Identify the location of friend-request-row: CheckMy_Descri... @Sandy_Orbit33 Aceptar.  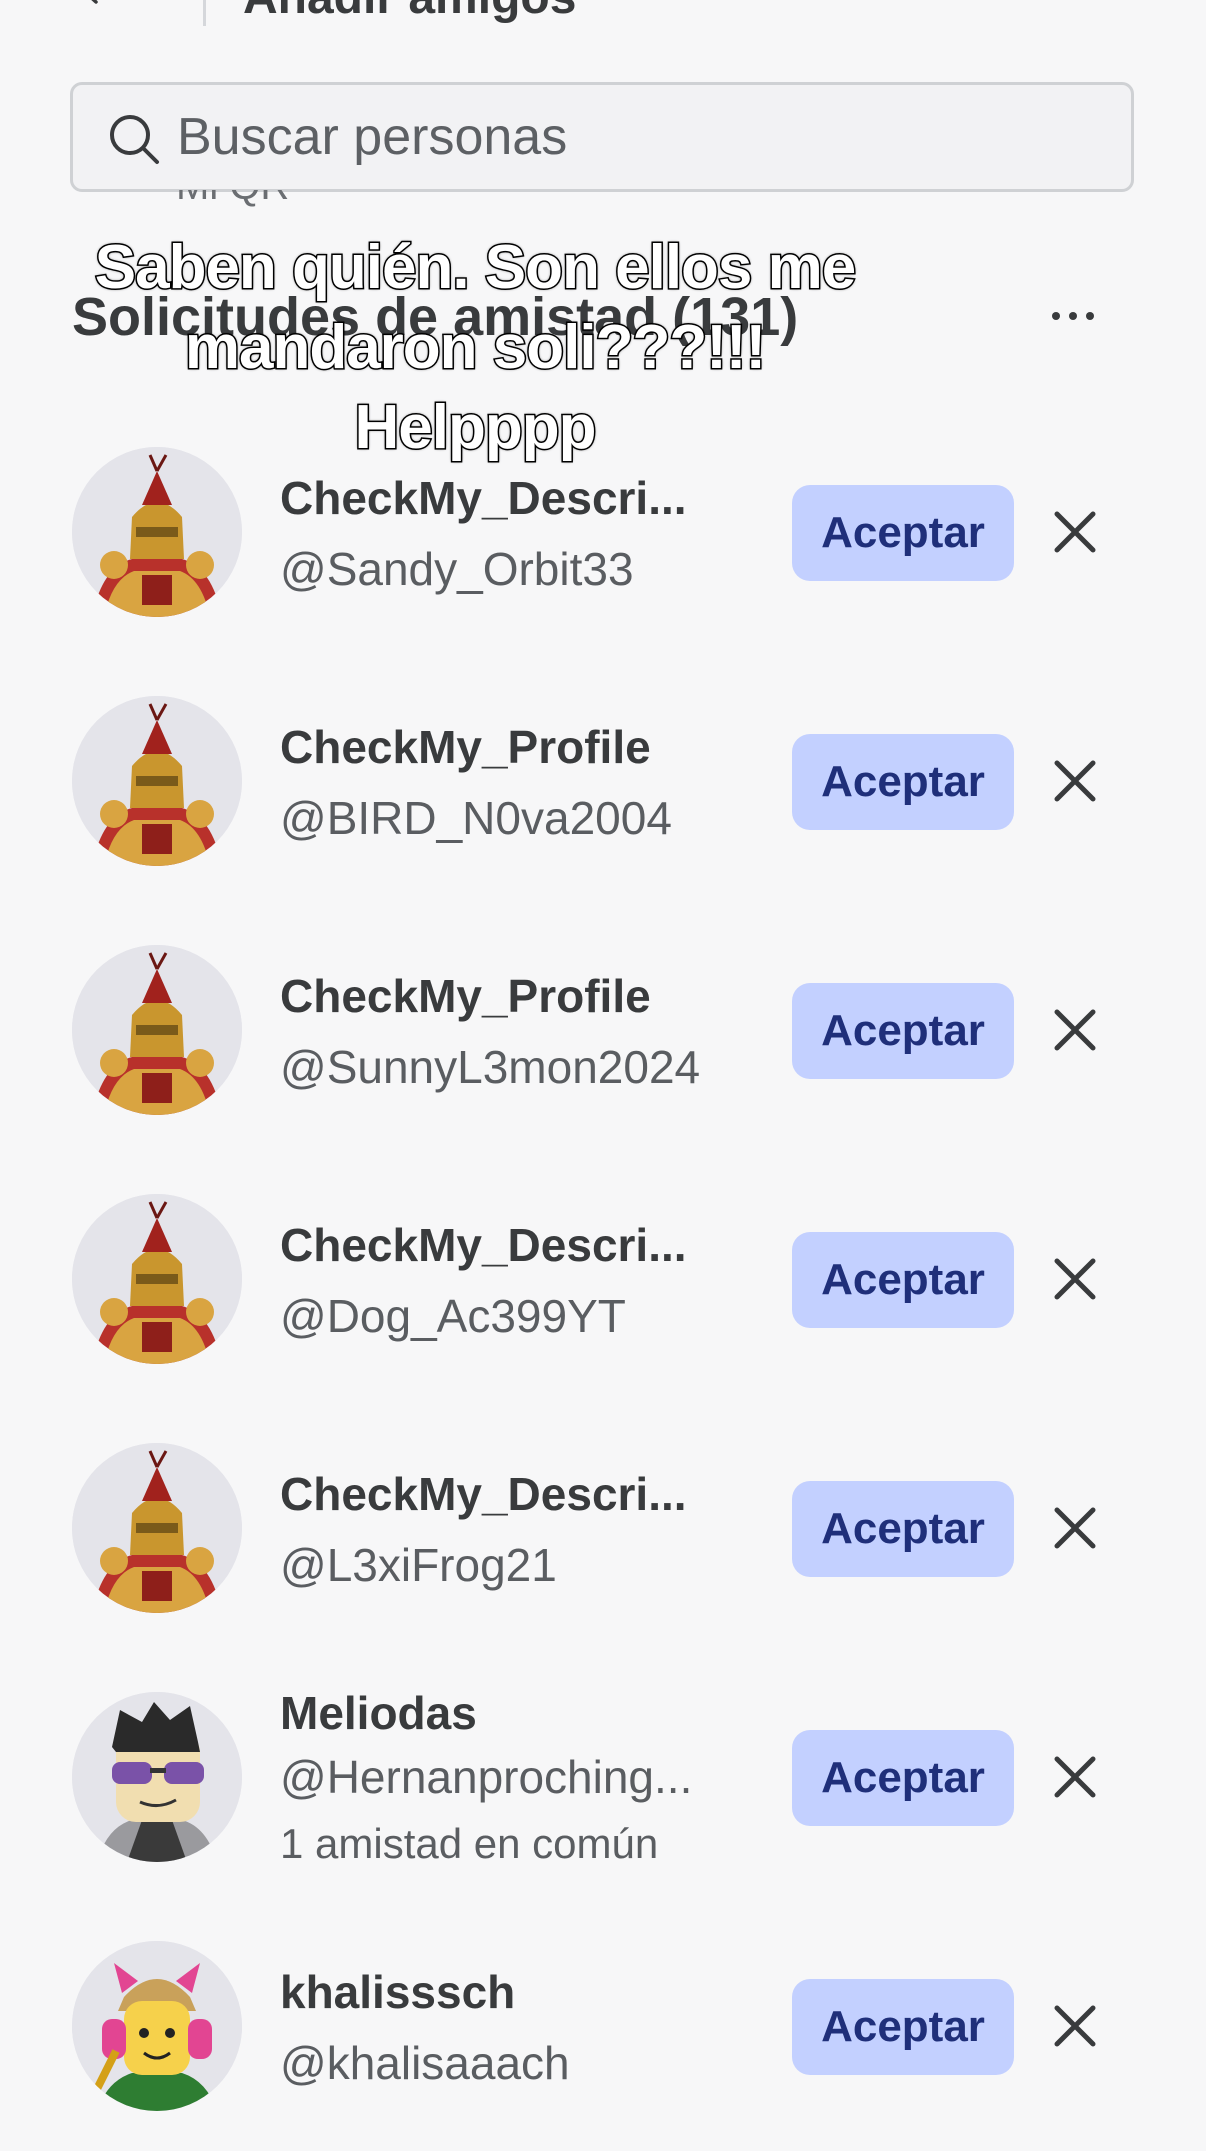
(603, 552).